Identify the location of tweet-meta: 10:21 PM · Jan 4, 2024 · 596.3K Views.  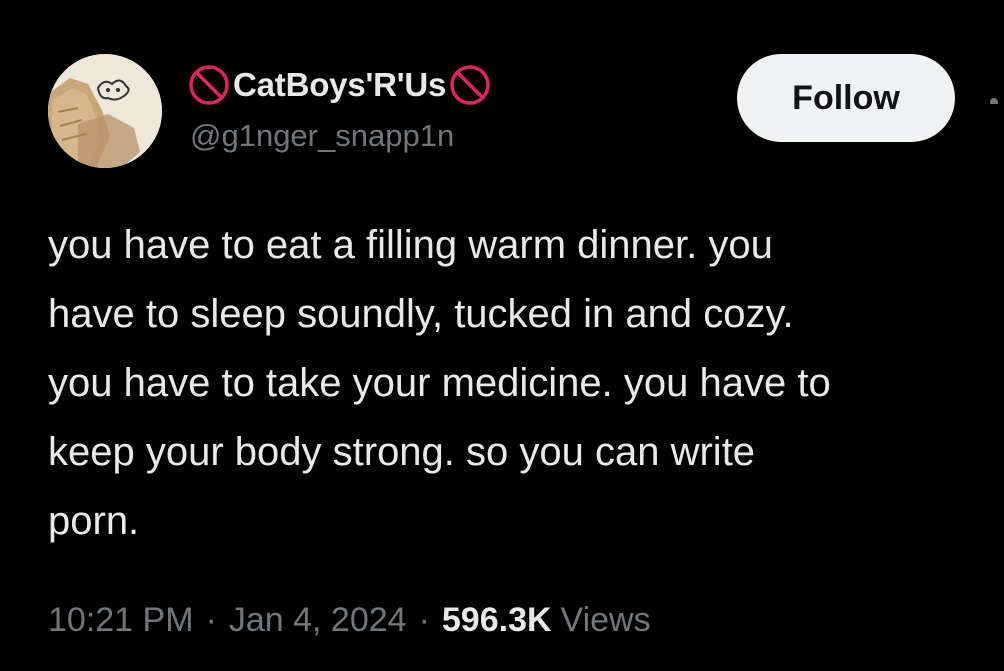
(349, 620).